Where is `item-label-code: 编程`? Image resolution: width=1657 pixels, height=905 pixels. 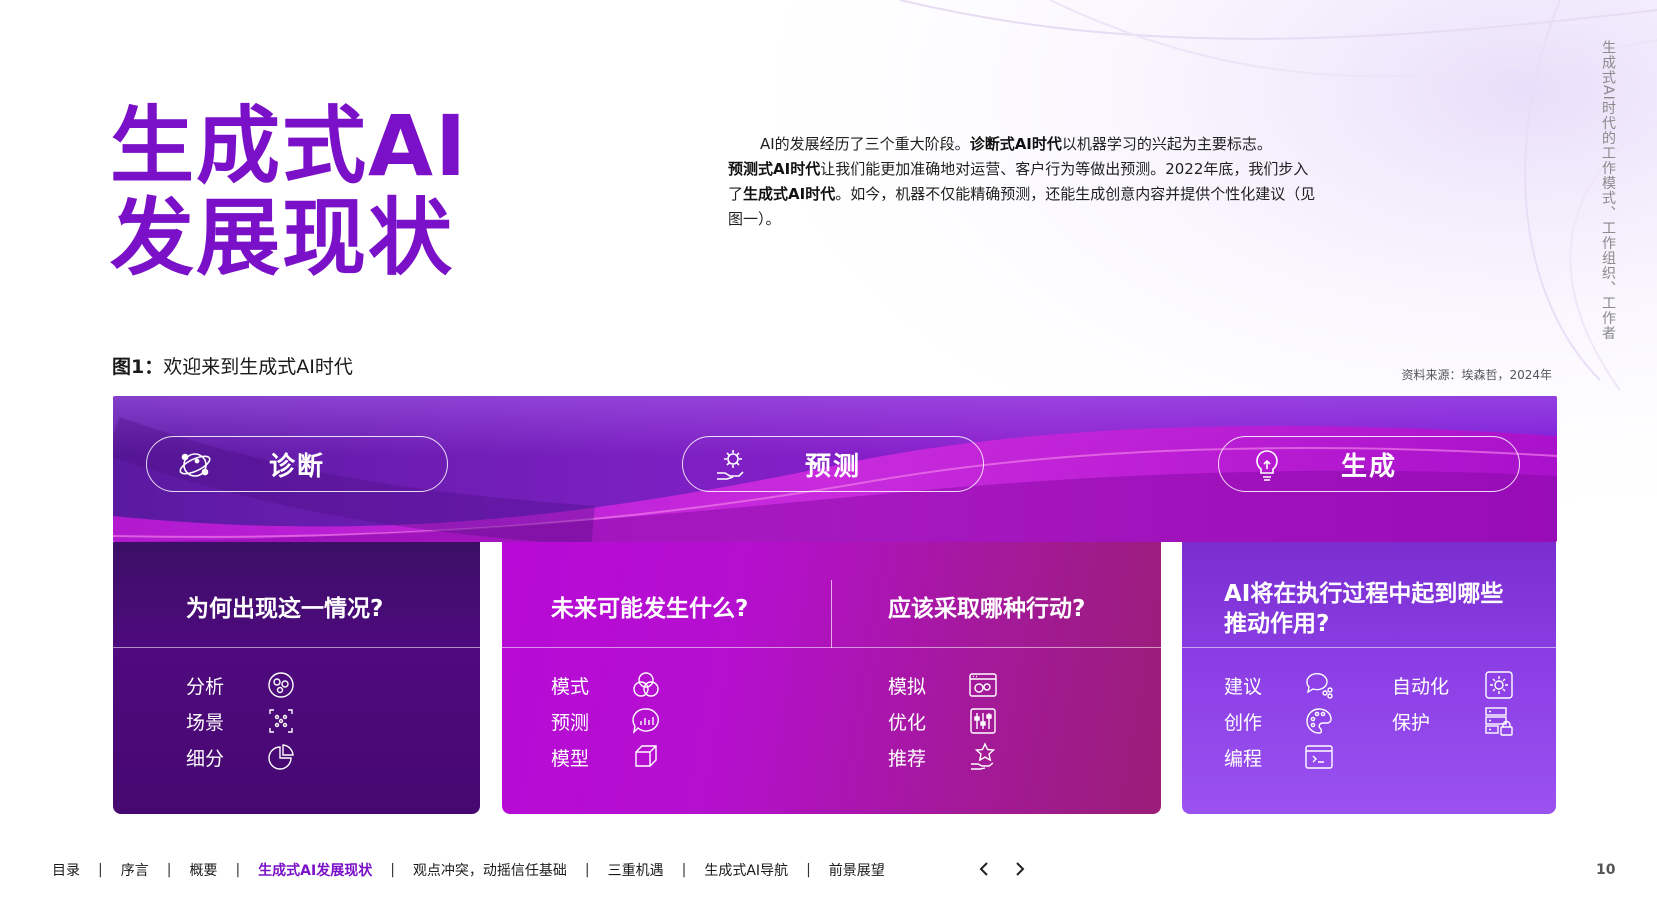
item-label-code: 编程 is located at coordinates (1243, 758).